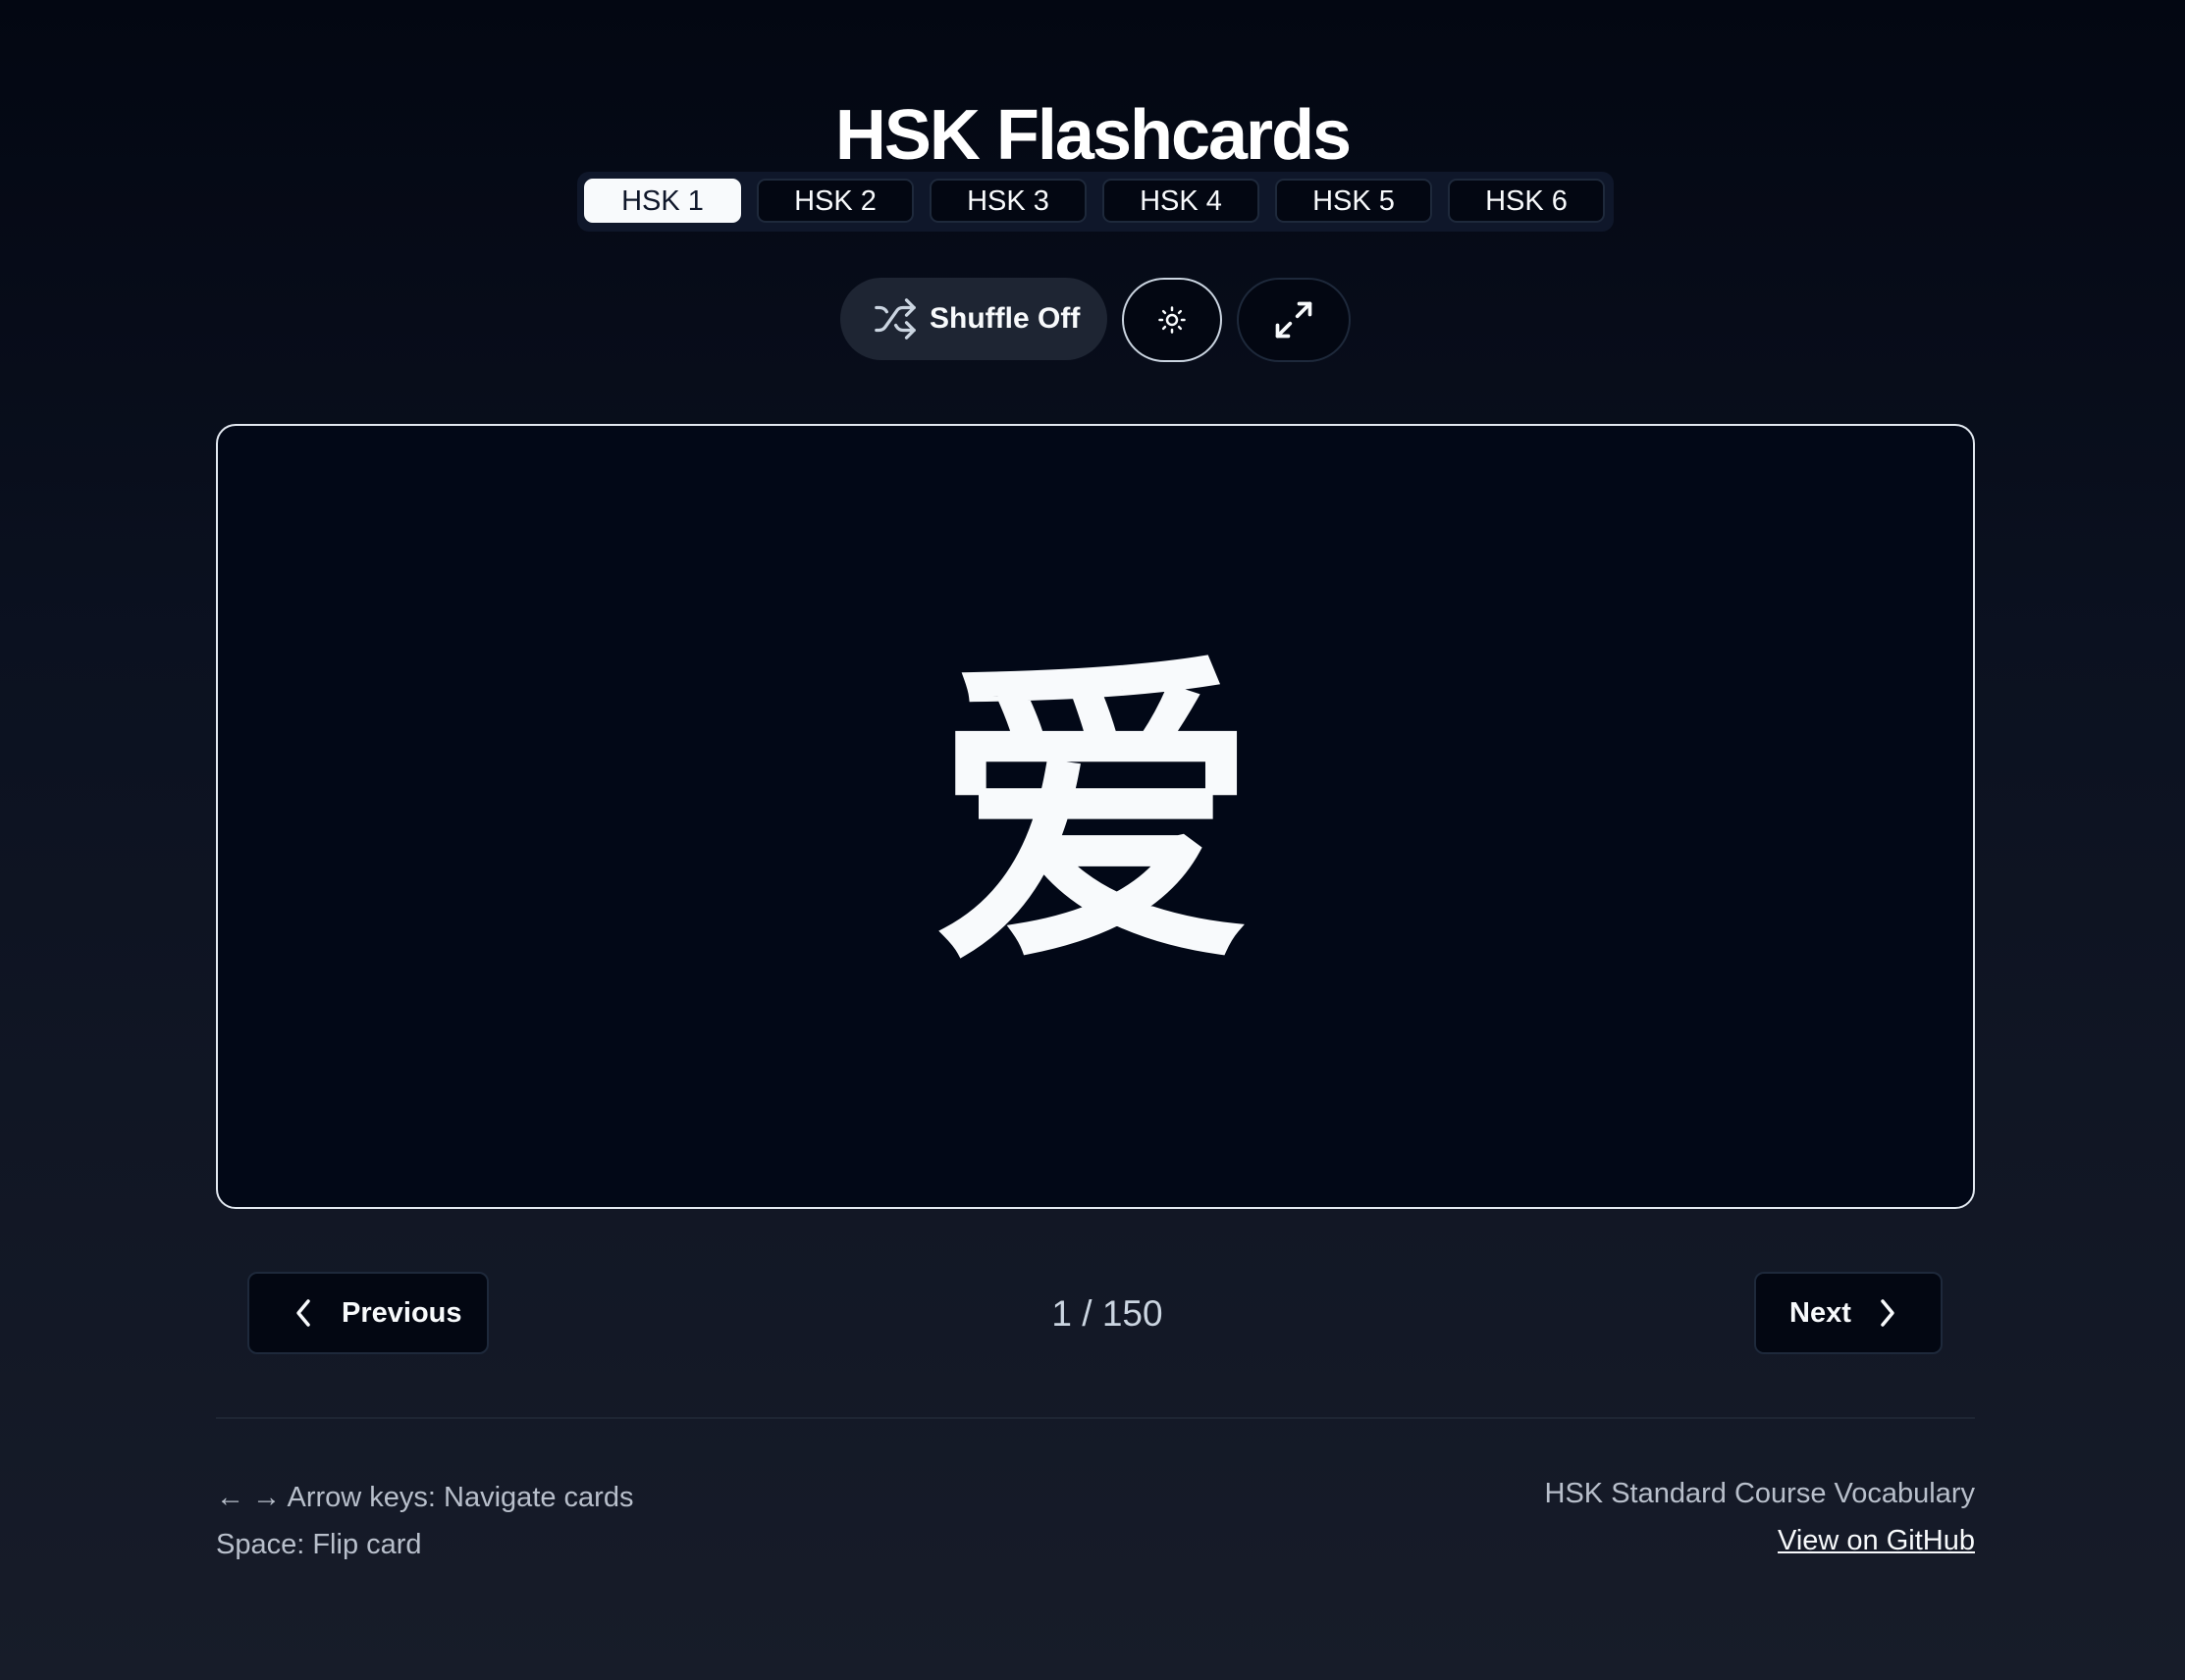  What do you see at coordinates (1095, 202) in the screenshot?
I see `hsk-level-tabs: HSK 1 HSK 2 HSK 3 HSK 4 HSK 5 HSK 6` at bounding box center [1095, 202].